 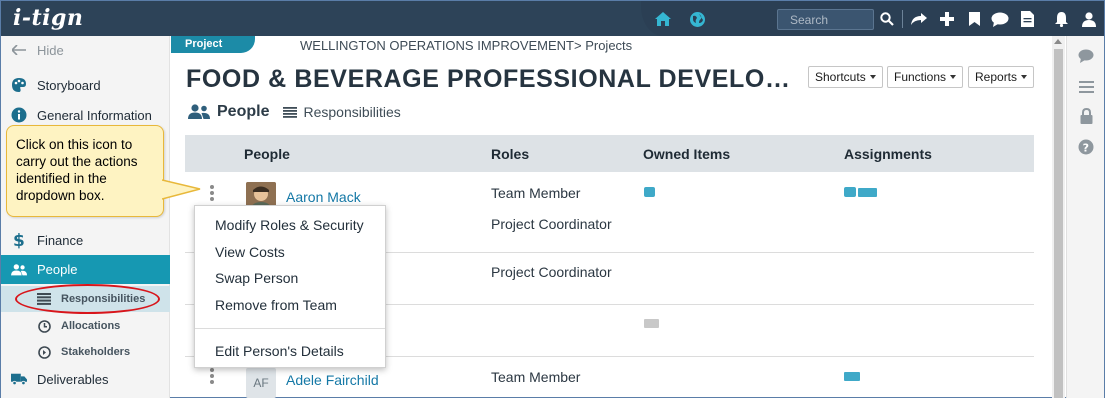 What do you see at coordinates (60, 240) in the screenshot?
I see `sidebar-item-label: Finance` at bounding box center [60, 240].